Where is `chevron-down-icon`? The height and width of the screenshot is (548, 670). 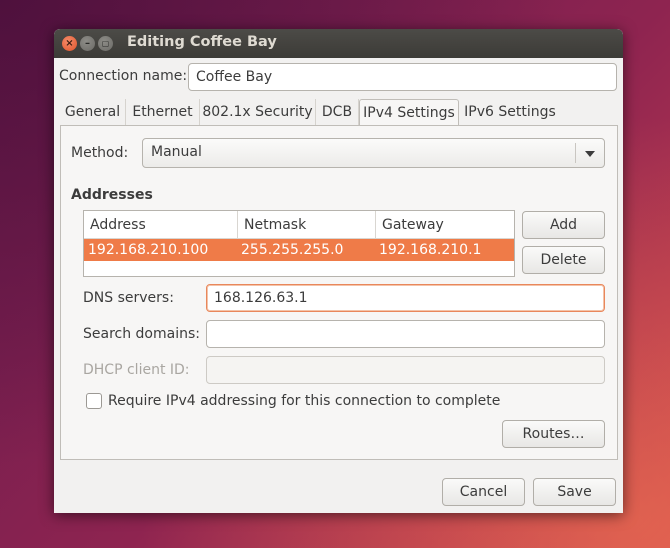 chevron-down-icon is located at coordinates (590, 154).